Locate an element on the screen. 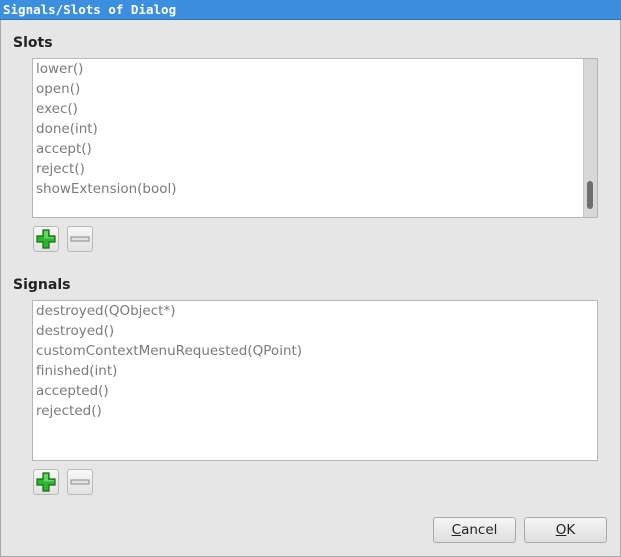 Image resolution: width=621 pixels, height=557 pixels. signal-item: destroyed(QObject*) is located at coordinates (105, 311).